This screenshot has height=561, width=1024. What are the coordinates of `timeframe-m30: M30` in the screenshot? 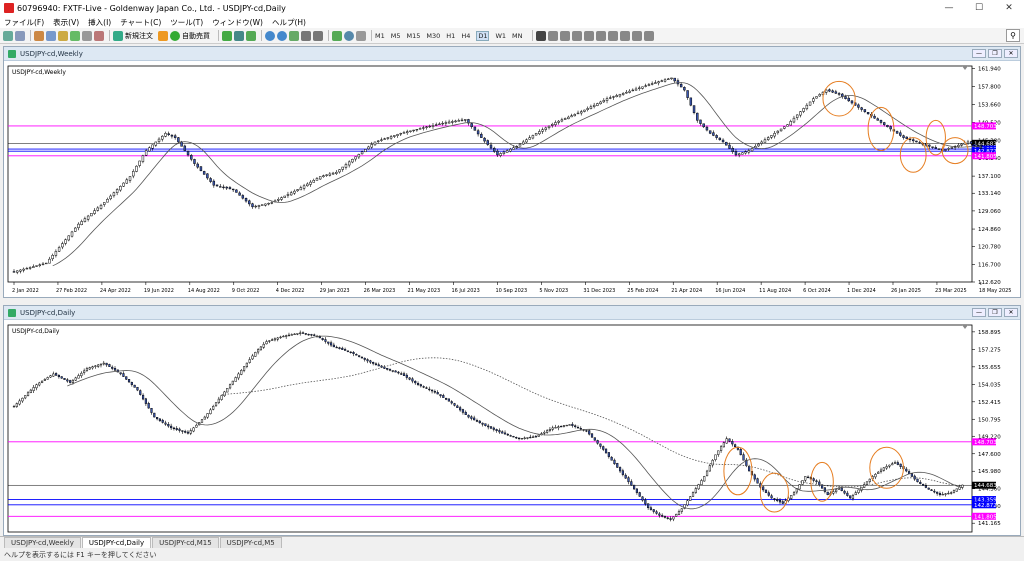 It's located at (433, 36).